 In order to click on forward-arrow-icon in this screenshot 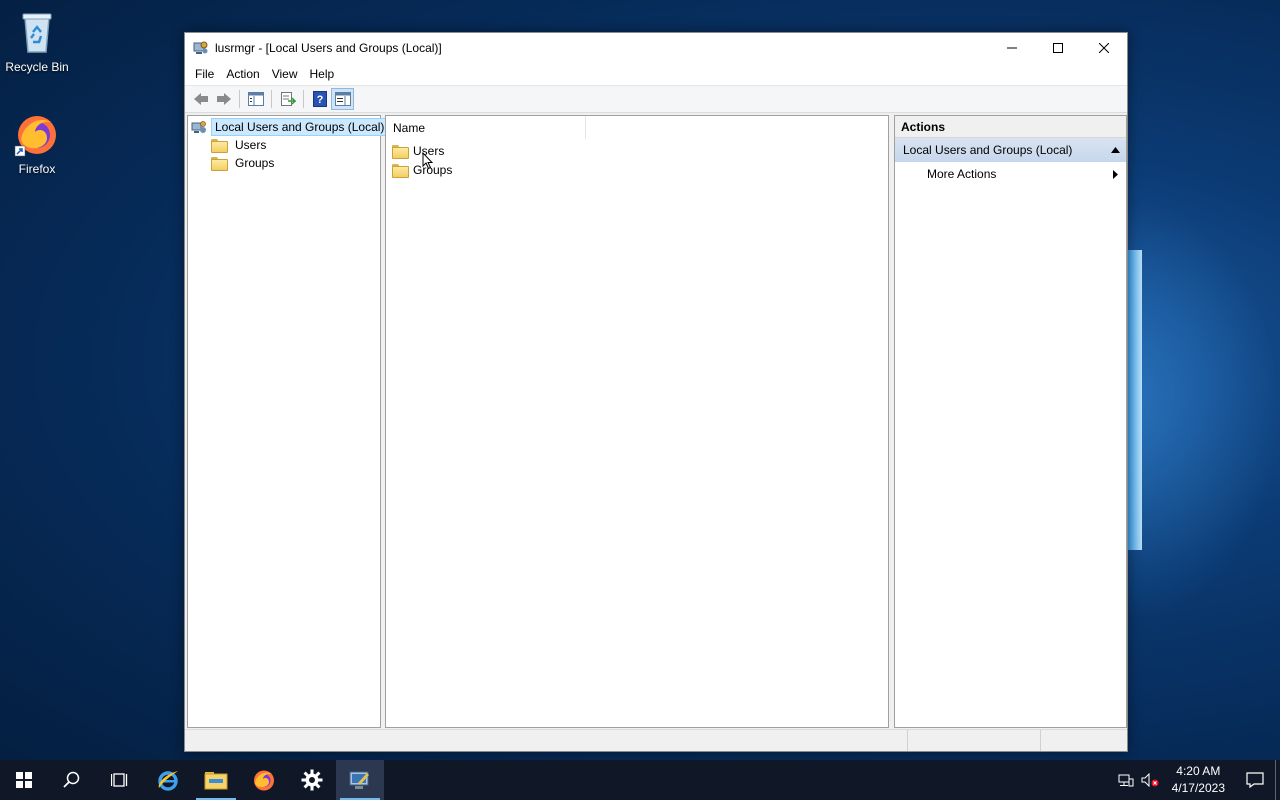, I will do `click(223, 99)`.